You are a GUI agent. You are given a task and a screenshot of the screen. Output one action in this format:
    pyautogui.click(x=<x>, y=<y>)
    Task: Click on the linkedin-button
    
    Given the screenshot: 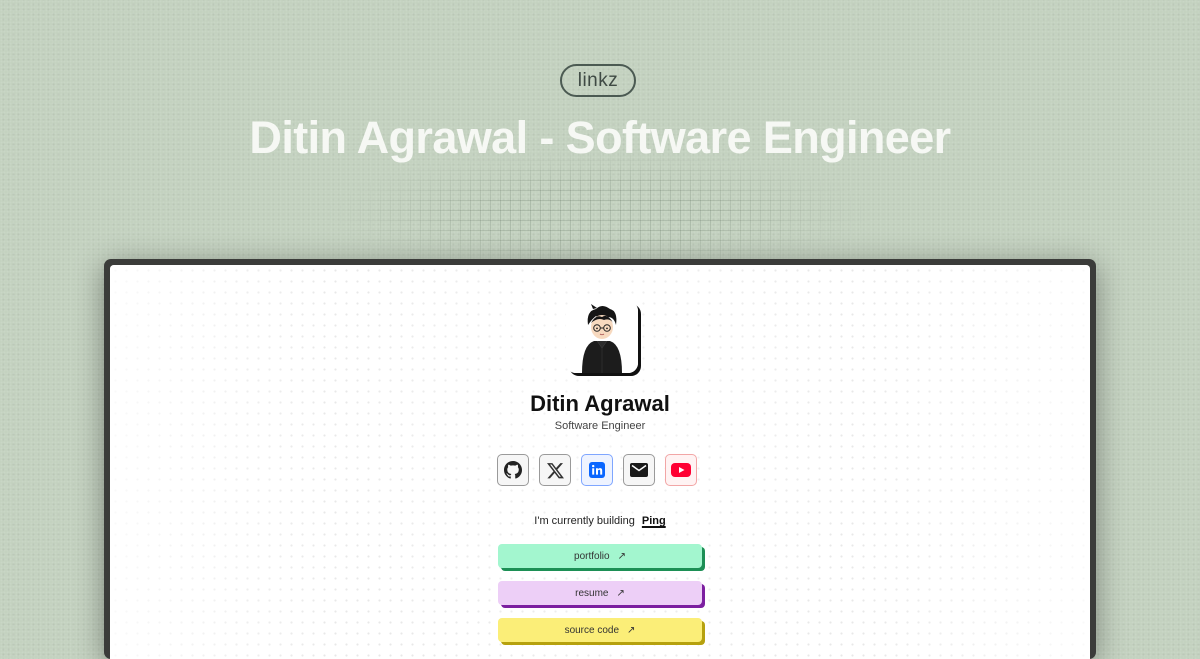 What is the action you would take?
    pyautogui.click(x=597, y=470)
    